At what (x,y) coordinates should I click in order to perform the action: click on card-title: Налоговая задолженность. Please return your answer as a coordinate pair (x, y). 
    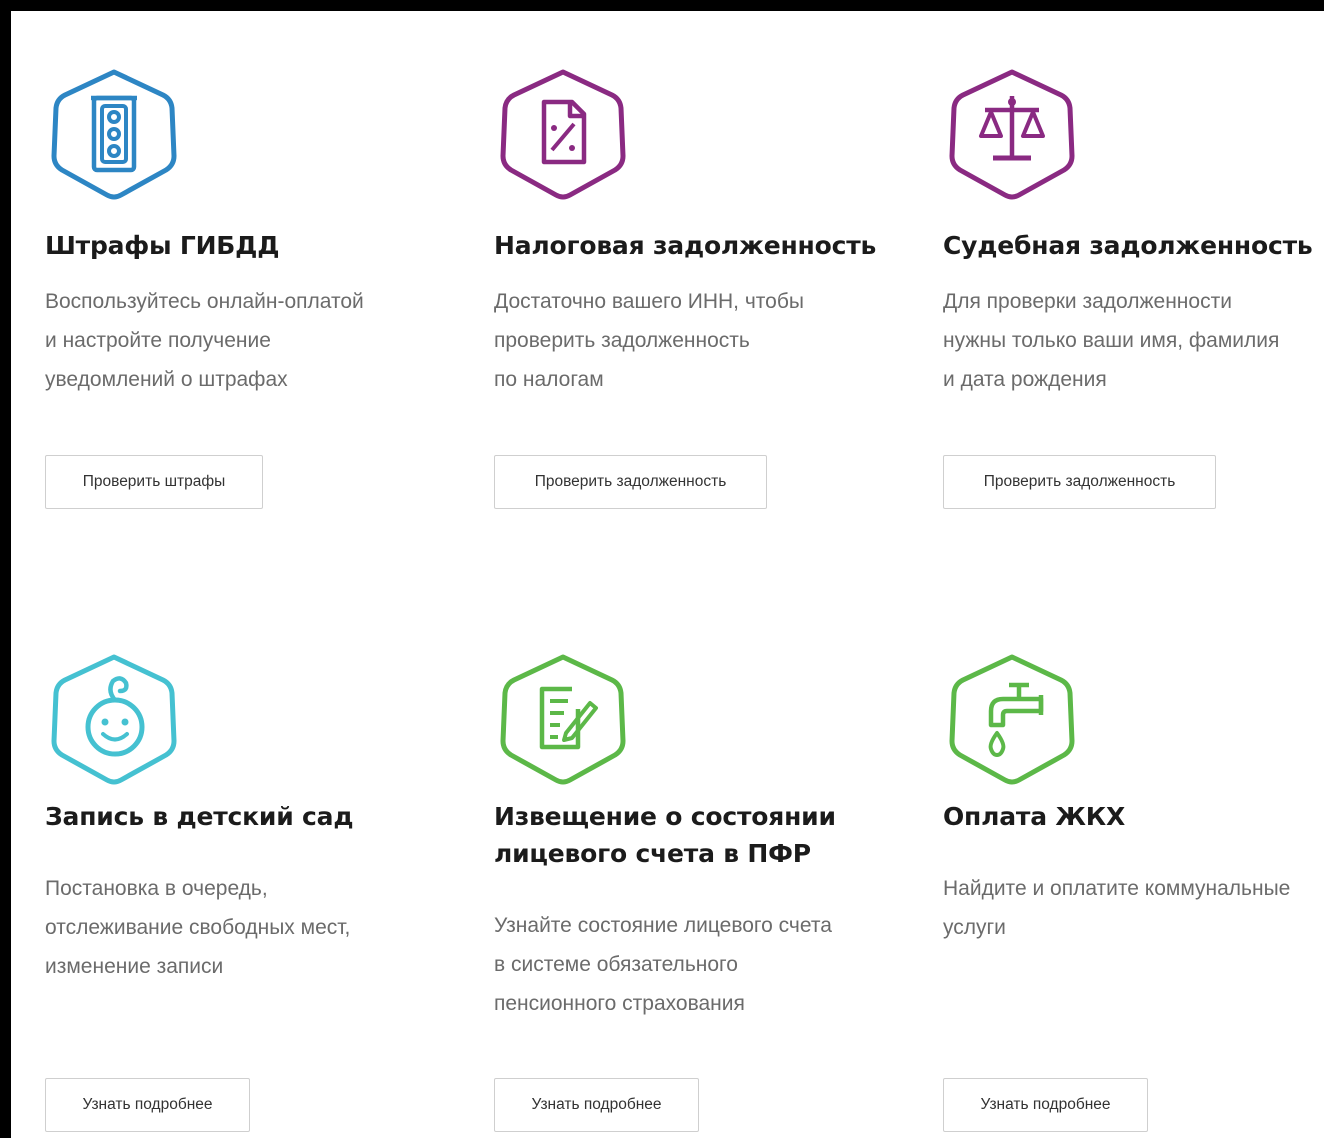
    Looking at the image, I should click on (685, 245).